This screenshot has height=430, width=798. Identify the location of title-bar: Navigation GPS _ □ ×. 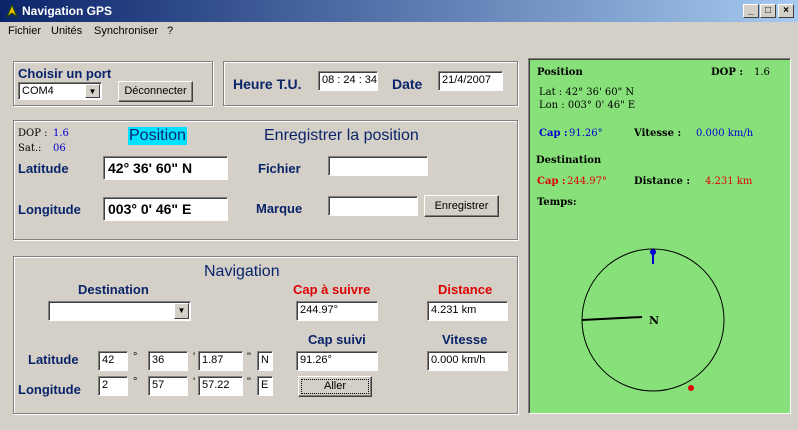
(399, 11).